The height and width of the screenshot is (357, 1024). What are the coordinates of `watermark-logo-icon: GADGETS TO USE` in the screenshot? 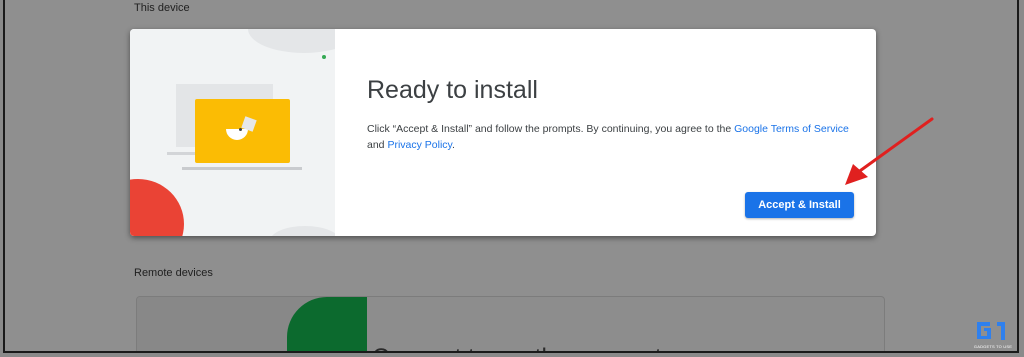 It's located at (993, 336).